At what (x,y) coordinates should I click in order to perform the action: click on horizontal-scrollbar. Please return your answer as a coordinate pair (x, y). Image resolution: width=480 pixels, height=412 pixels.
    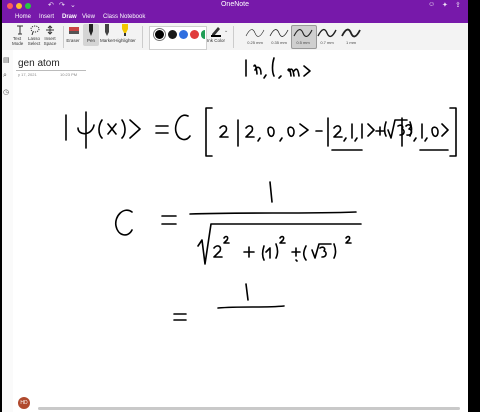
    Looking at the image, I should click on (249, 408).